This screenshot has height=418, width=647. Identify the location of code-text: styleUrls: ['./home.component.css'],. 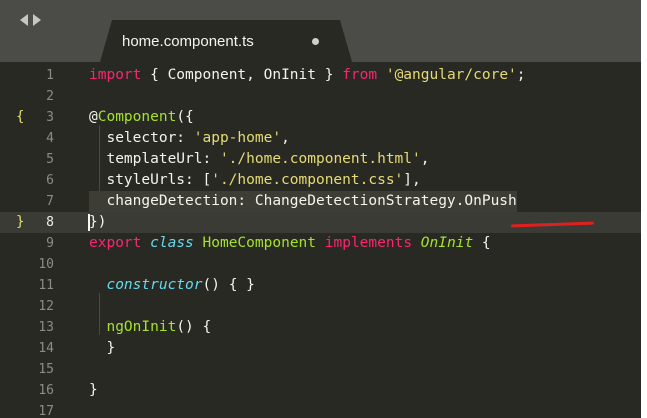
(255, 180).